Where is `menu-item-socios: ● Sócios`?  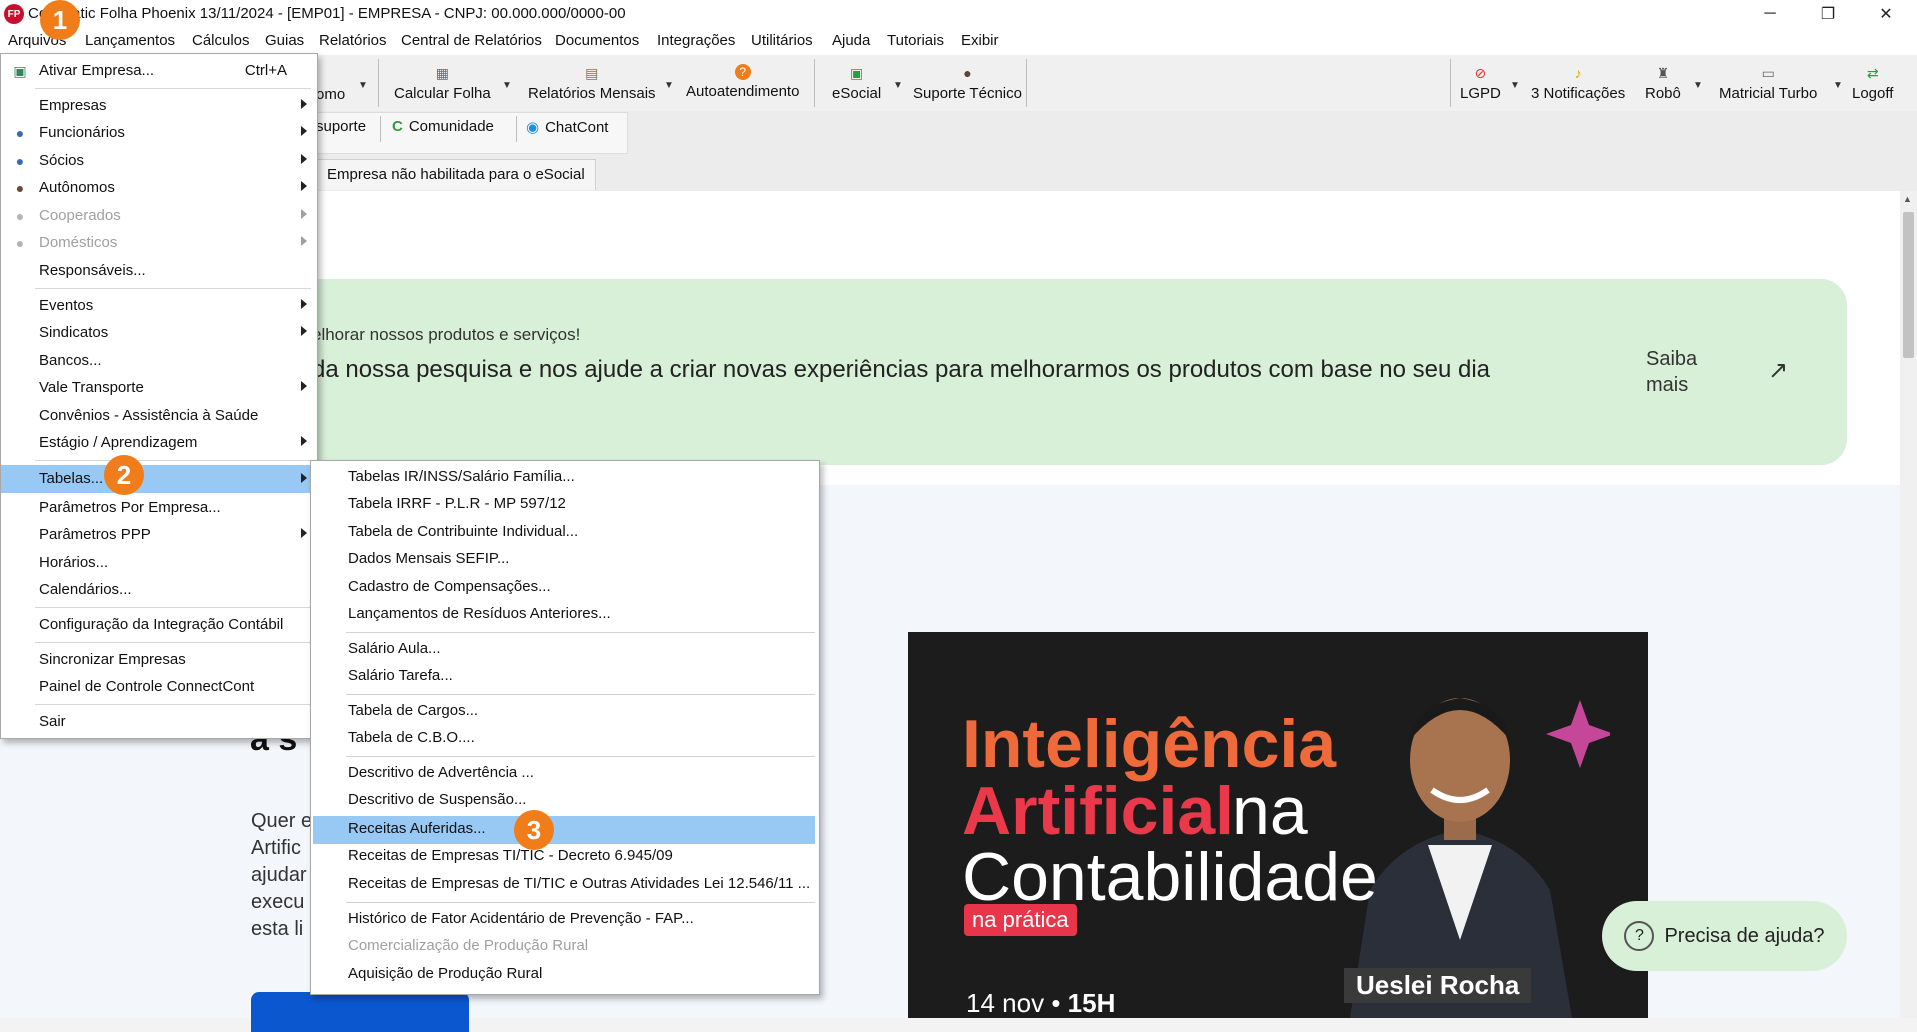 menu-item-socios: ● Sócios is located at coordinates (159, 161).